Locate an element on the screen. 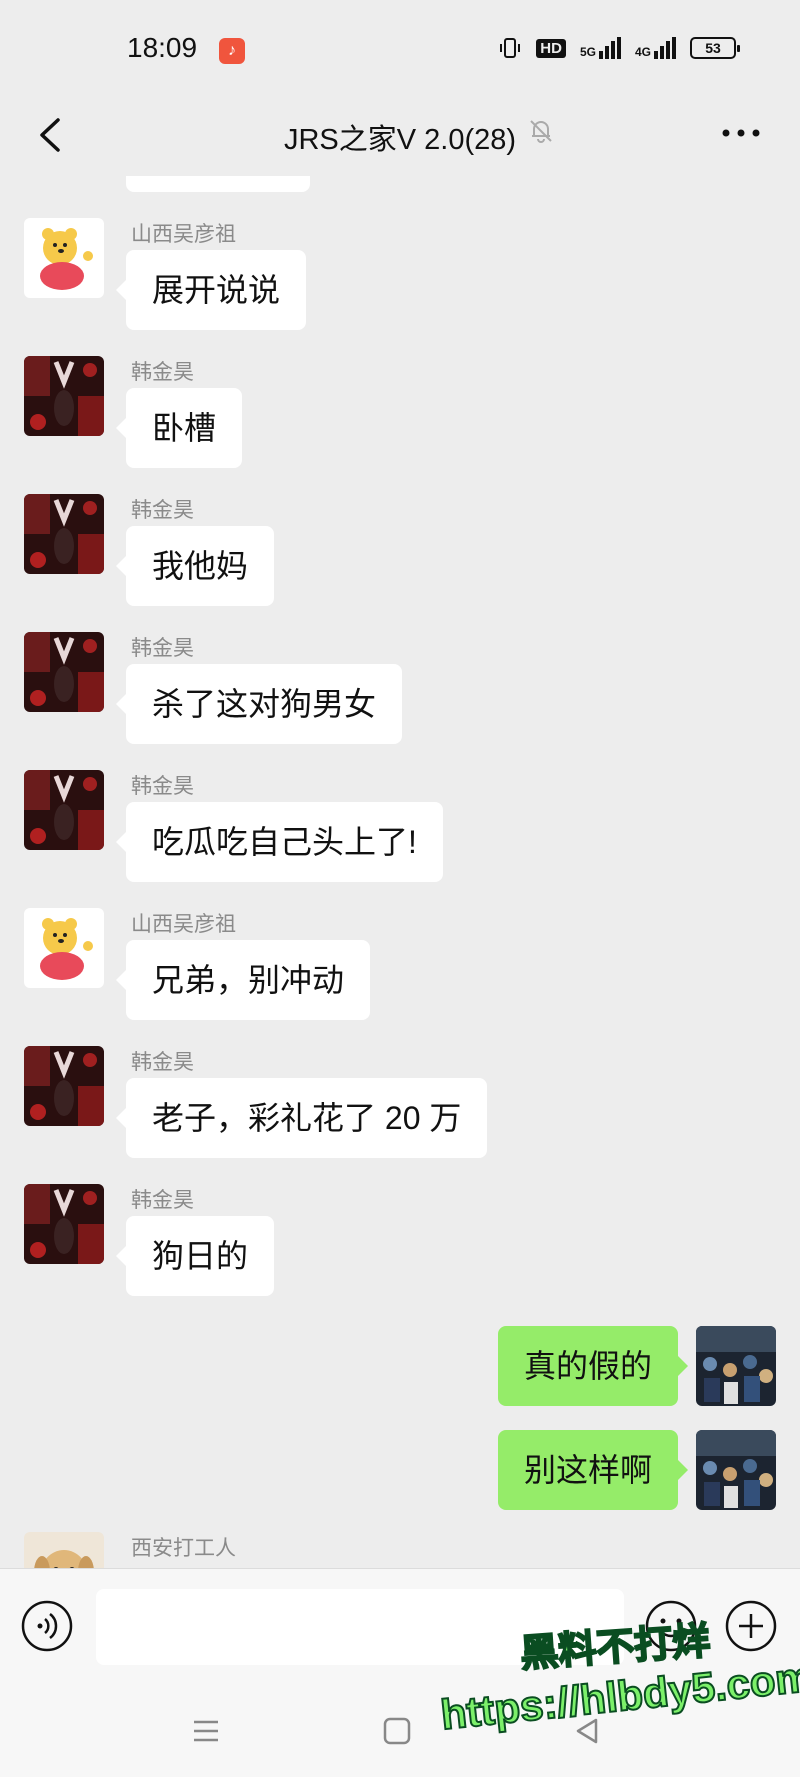 The image size is (800, 1777). vibrate-icon is located at coordinates (510, 48).